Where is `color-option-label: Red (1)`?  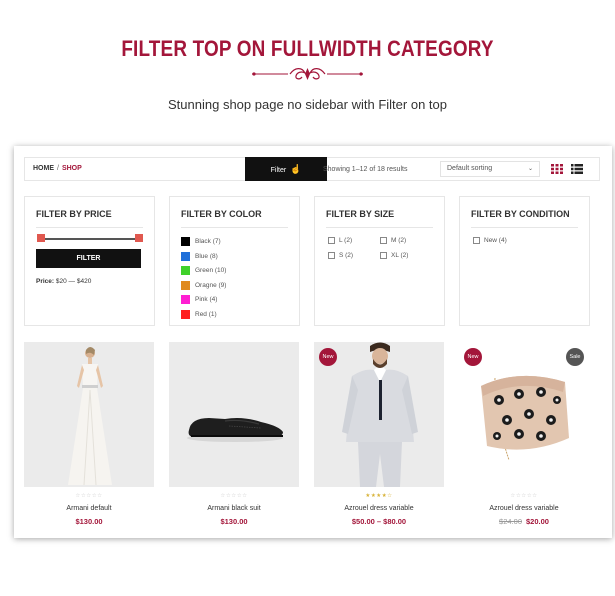
color-option-label: Red (1) is located at coordinates (206, 314).